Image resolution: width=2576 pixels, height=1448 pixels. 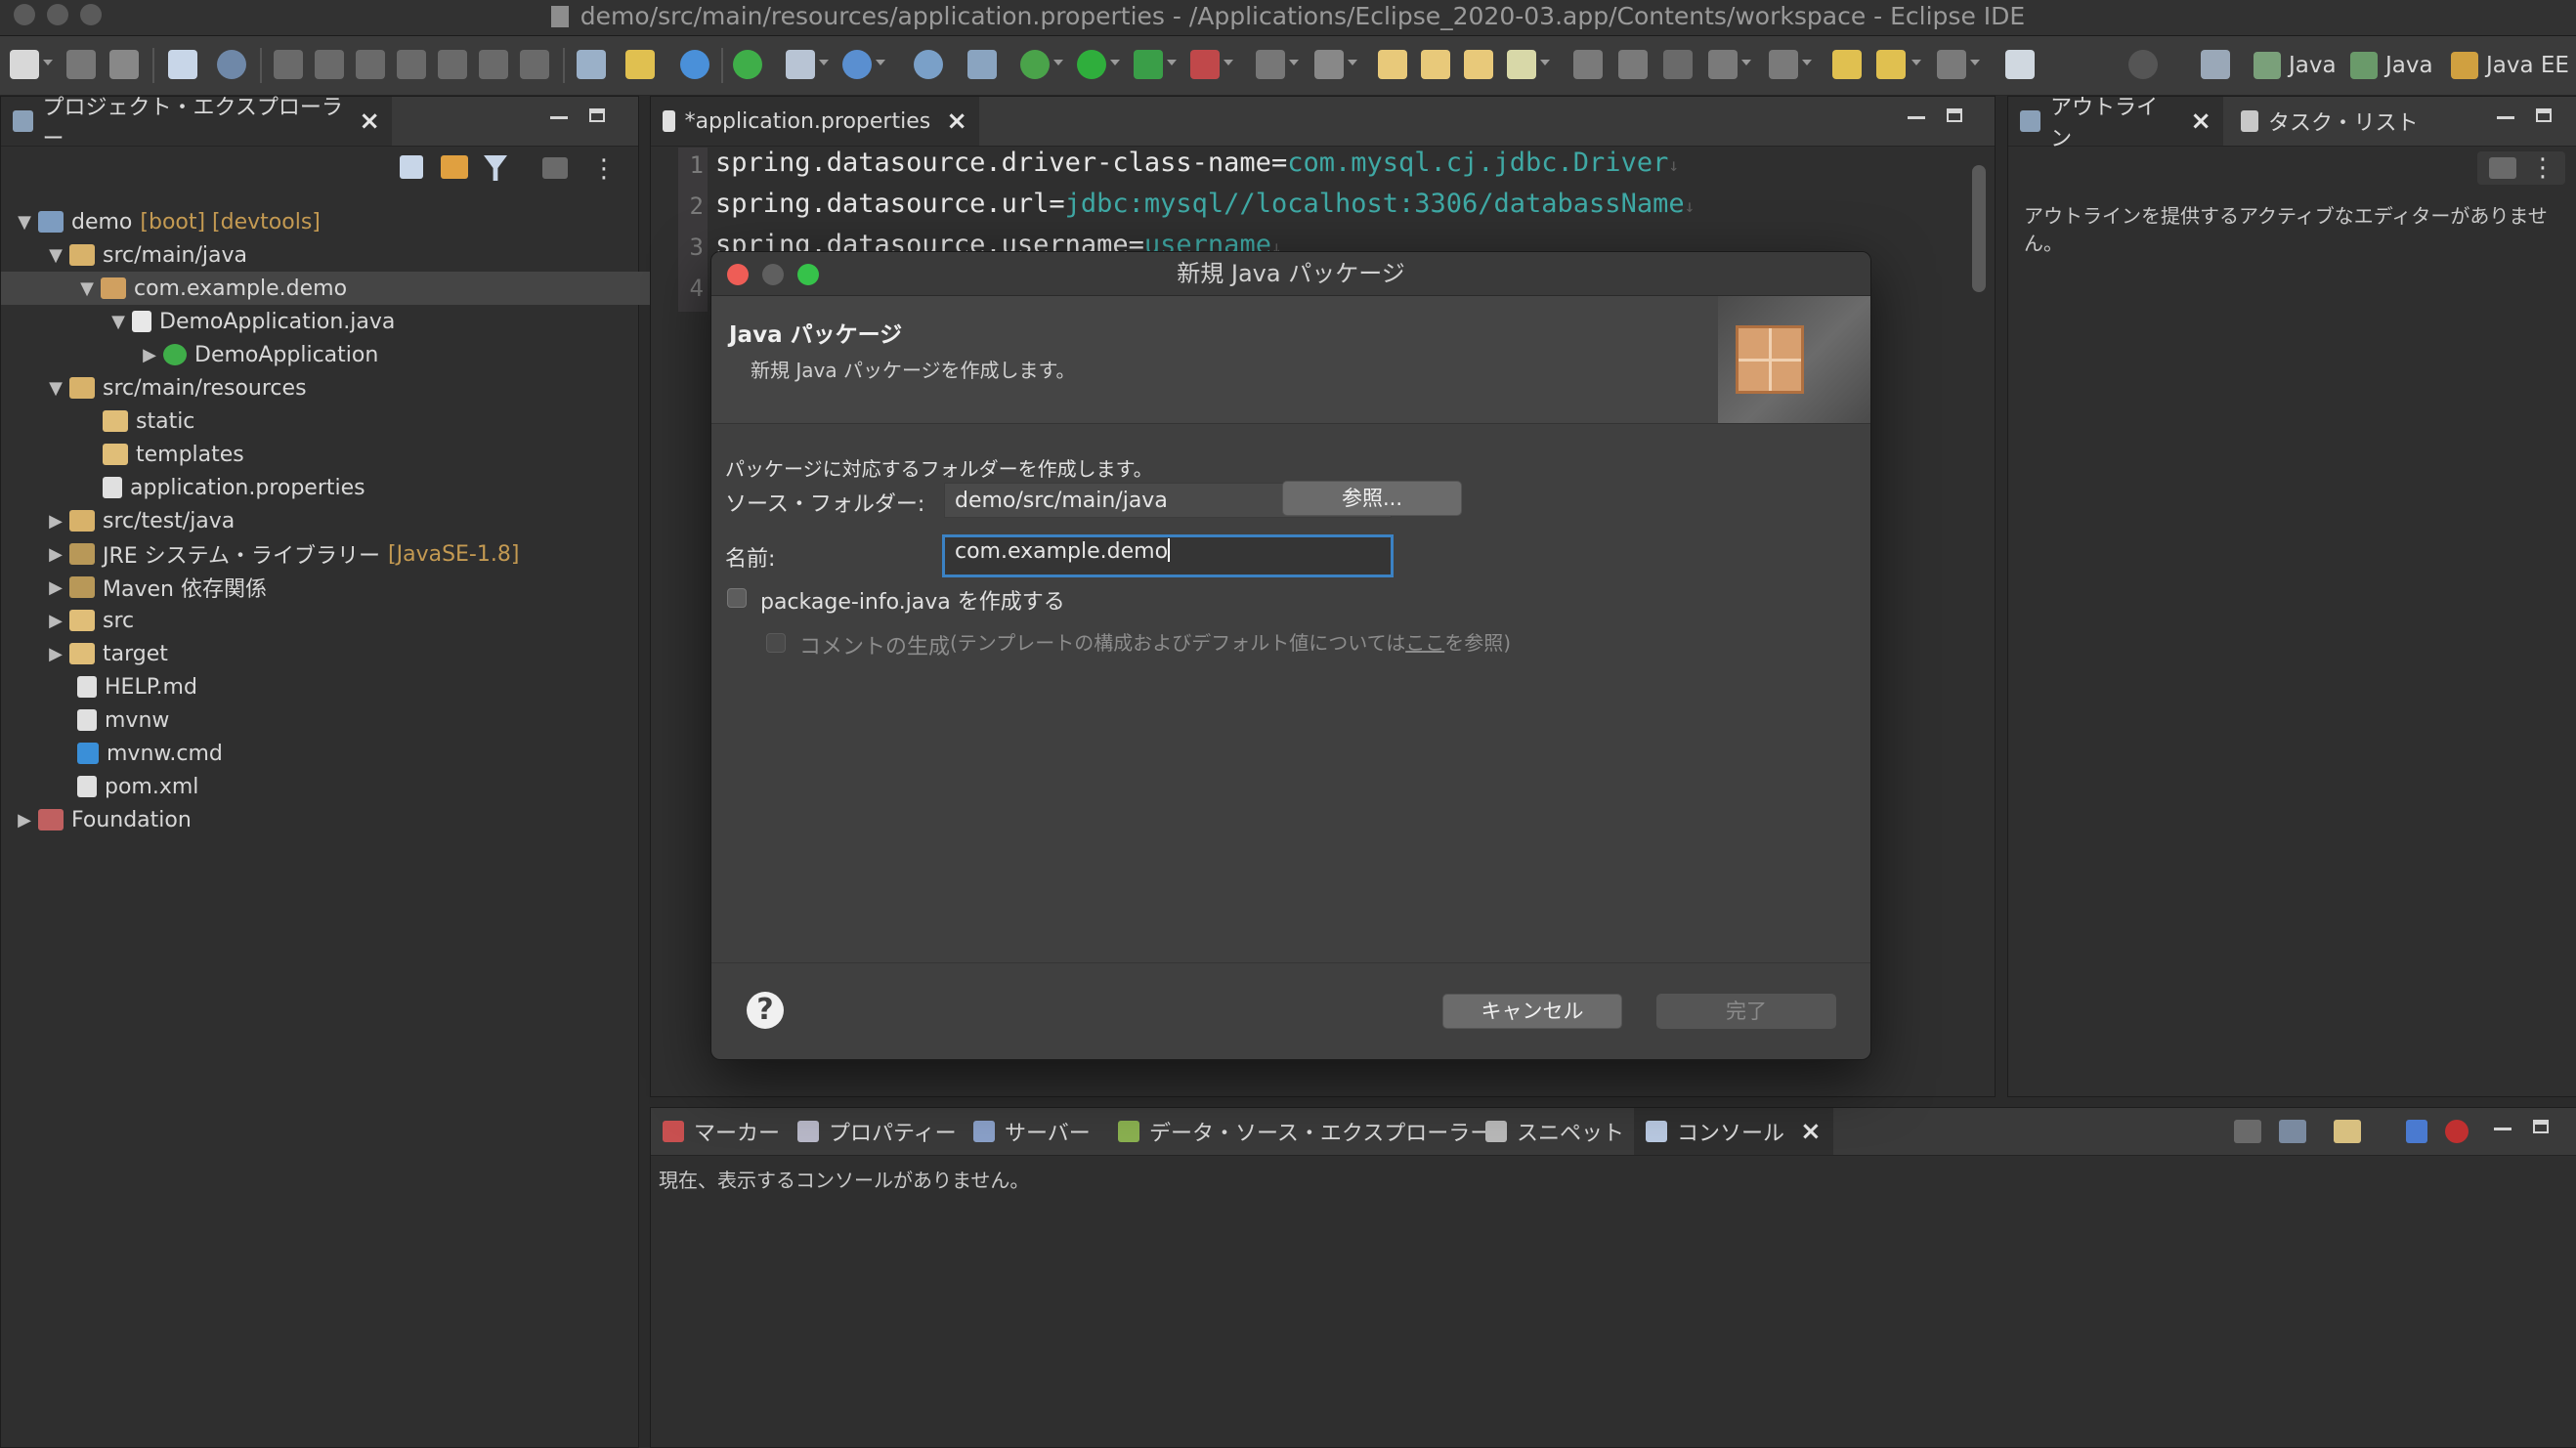 What do you see at coordinates (1271, 64) in the screenshot?
I see `stop-icon` at bounding box center [1271, 64].